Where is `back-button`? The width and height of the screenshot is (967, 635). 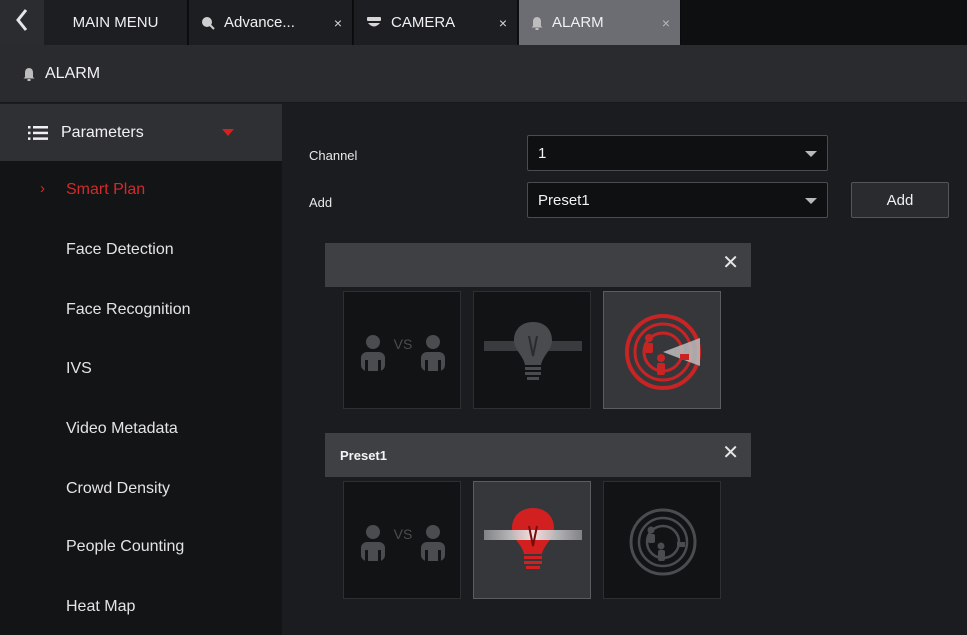 back-button is located at coordinates (22, 22).